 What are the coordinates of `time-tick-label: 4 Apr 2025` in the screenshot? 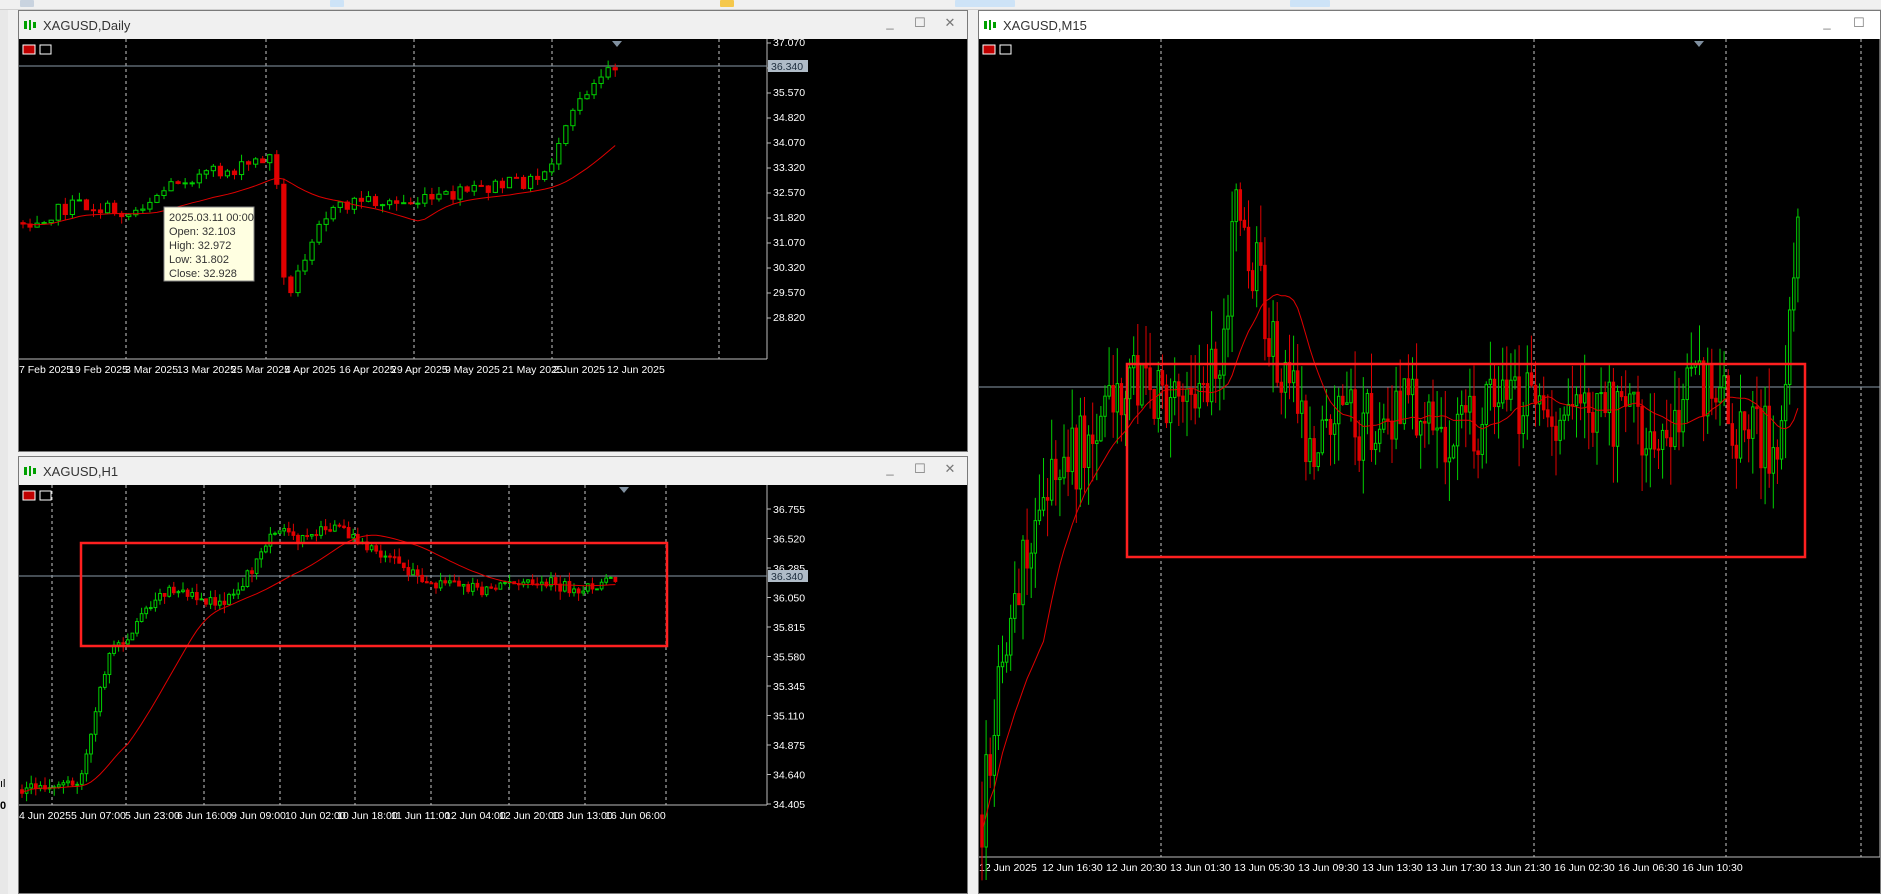 It's located at (310, 370).